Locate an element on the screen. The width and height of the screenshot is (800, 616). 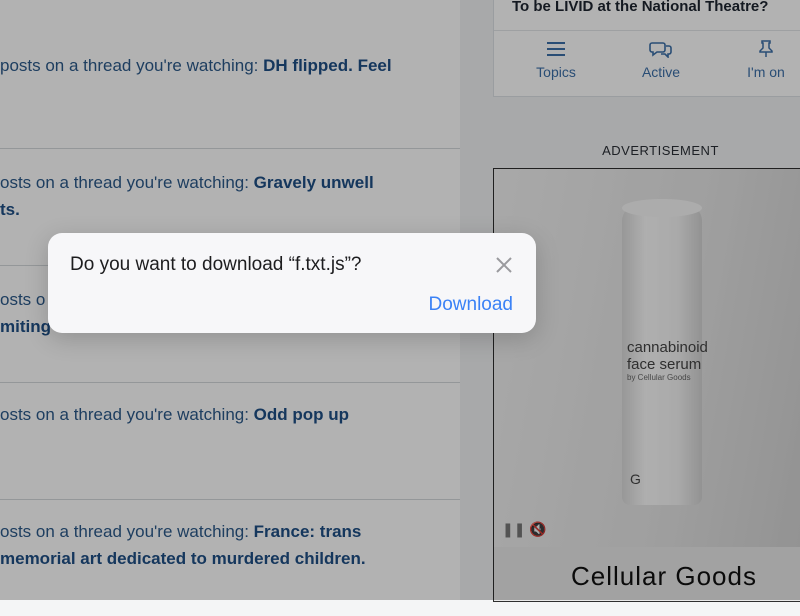
close-icon is located at coordinates (504, 265).